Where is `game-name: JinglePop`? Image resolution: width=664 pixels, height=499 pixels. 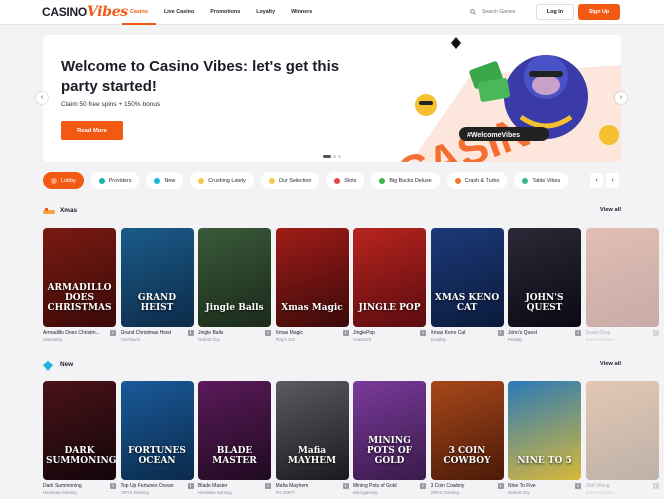 game-name: JinglePop is located at coordinates (385, 333).